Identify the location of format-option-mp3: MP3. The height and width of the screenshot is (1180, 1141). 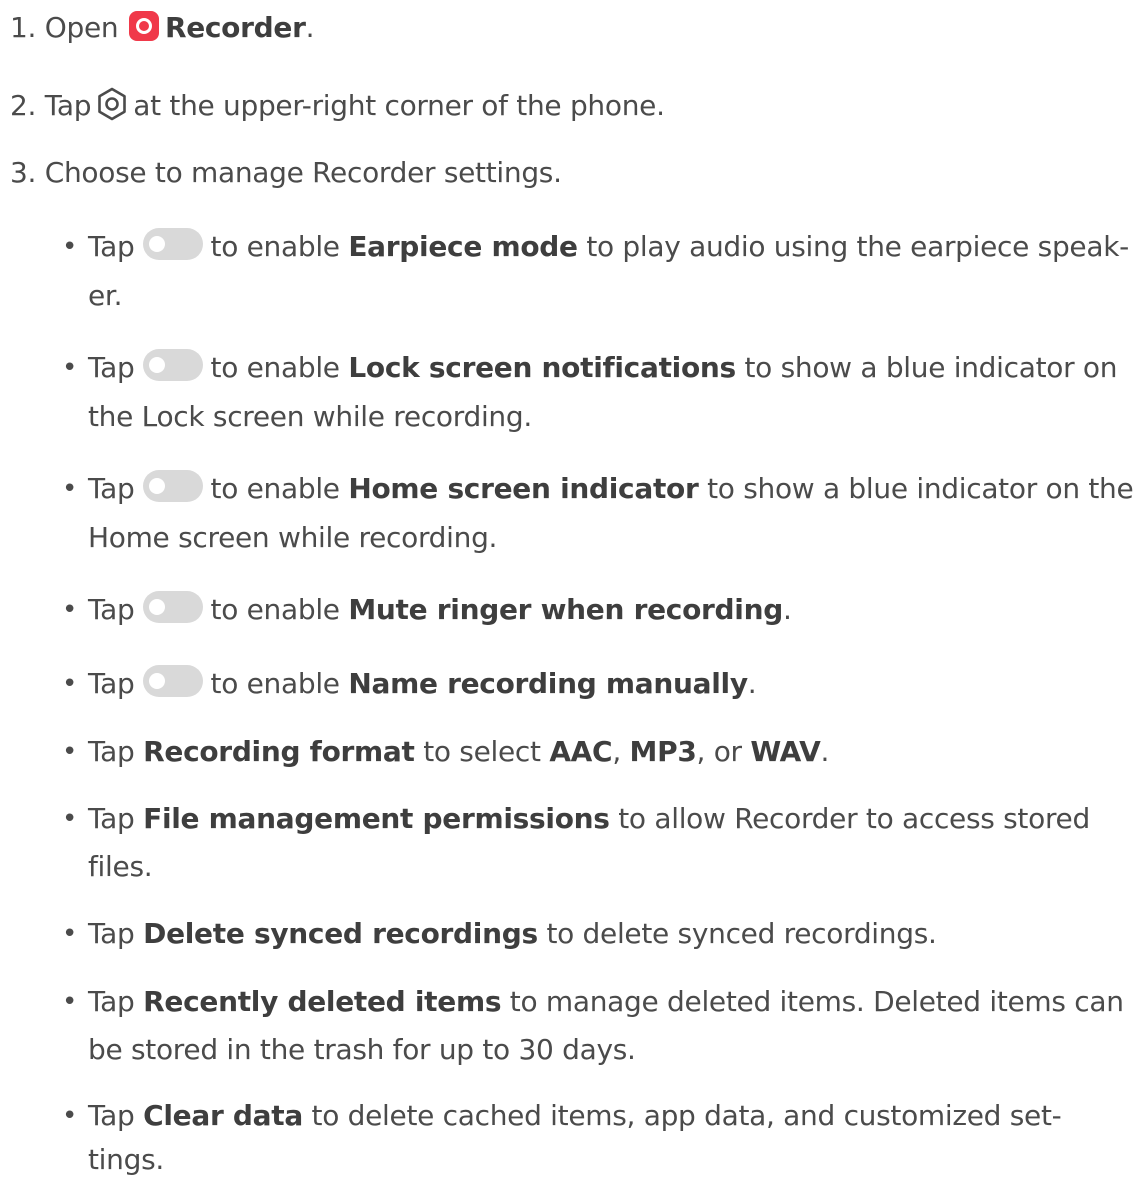
(663, 751).